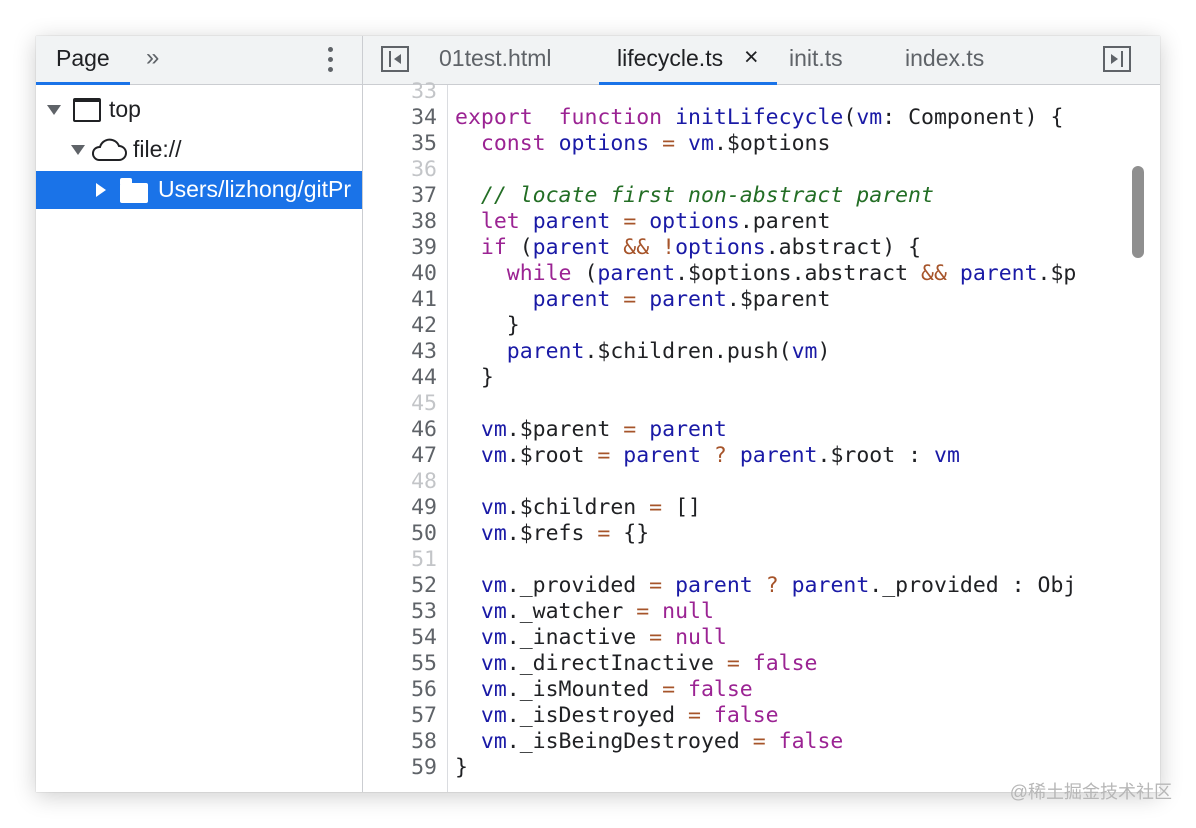  I want to click on code-token: .abstract) {, so click(843, 247).